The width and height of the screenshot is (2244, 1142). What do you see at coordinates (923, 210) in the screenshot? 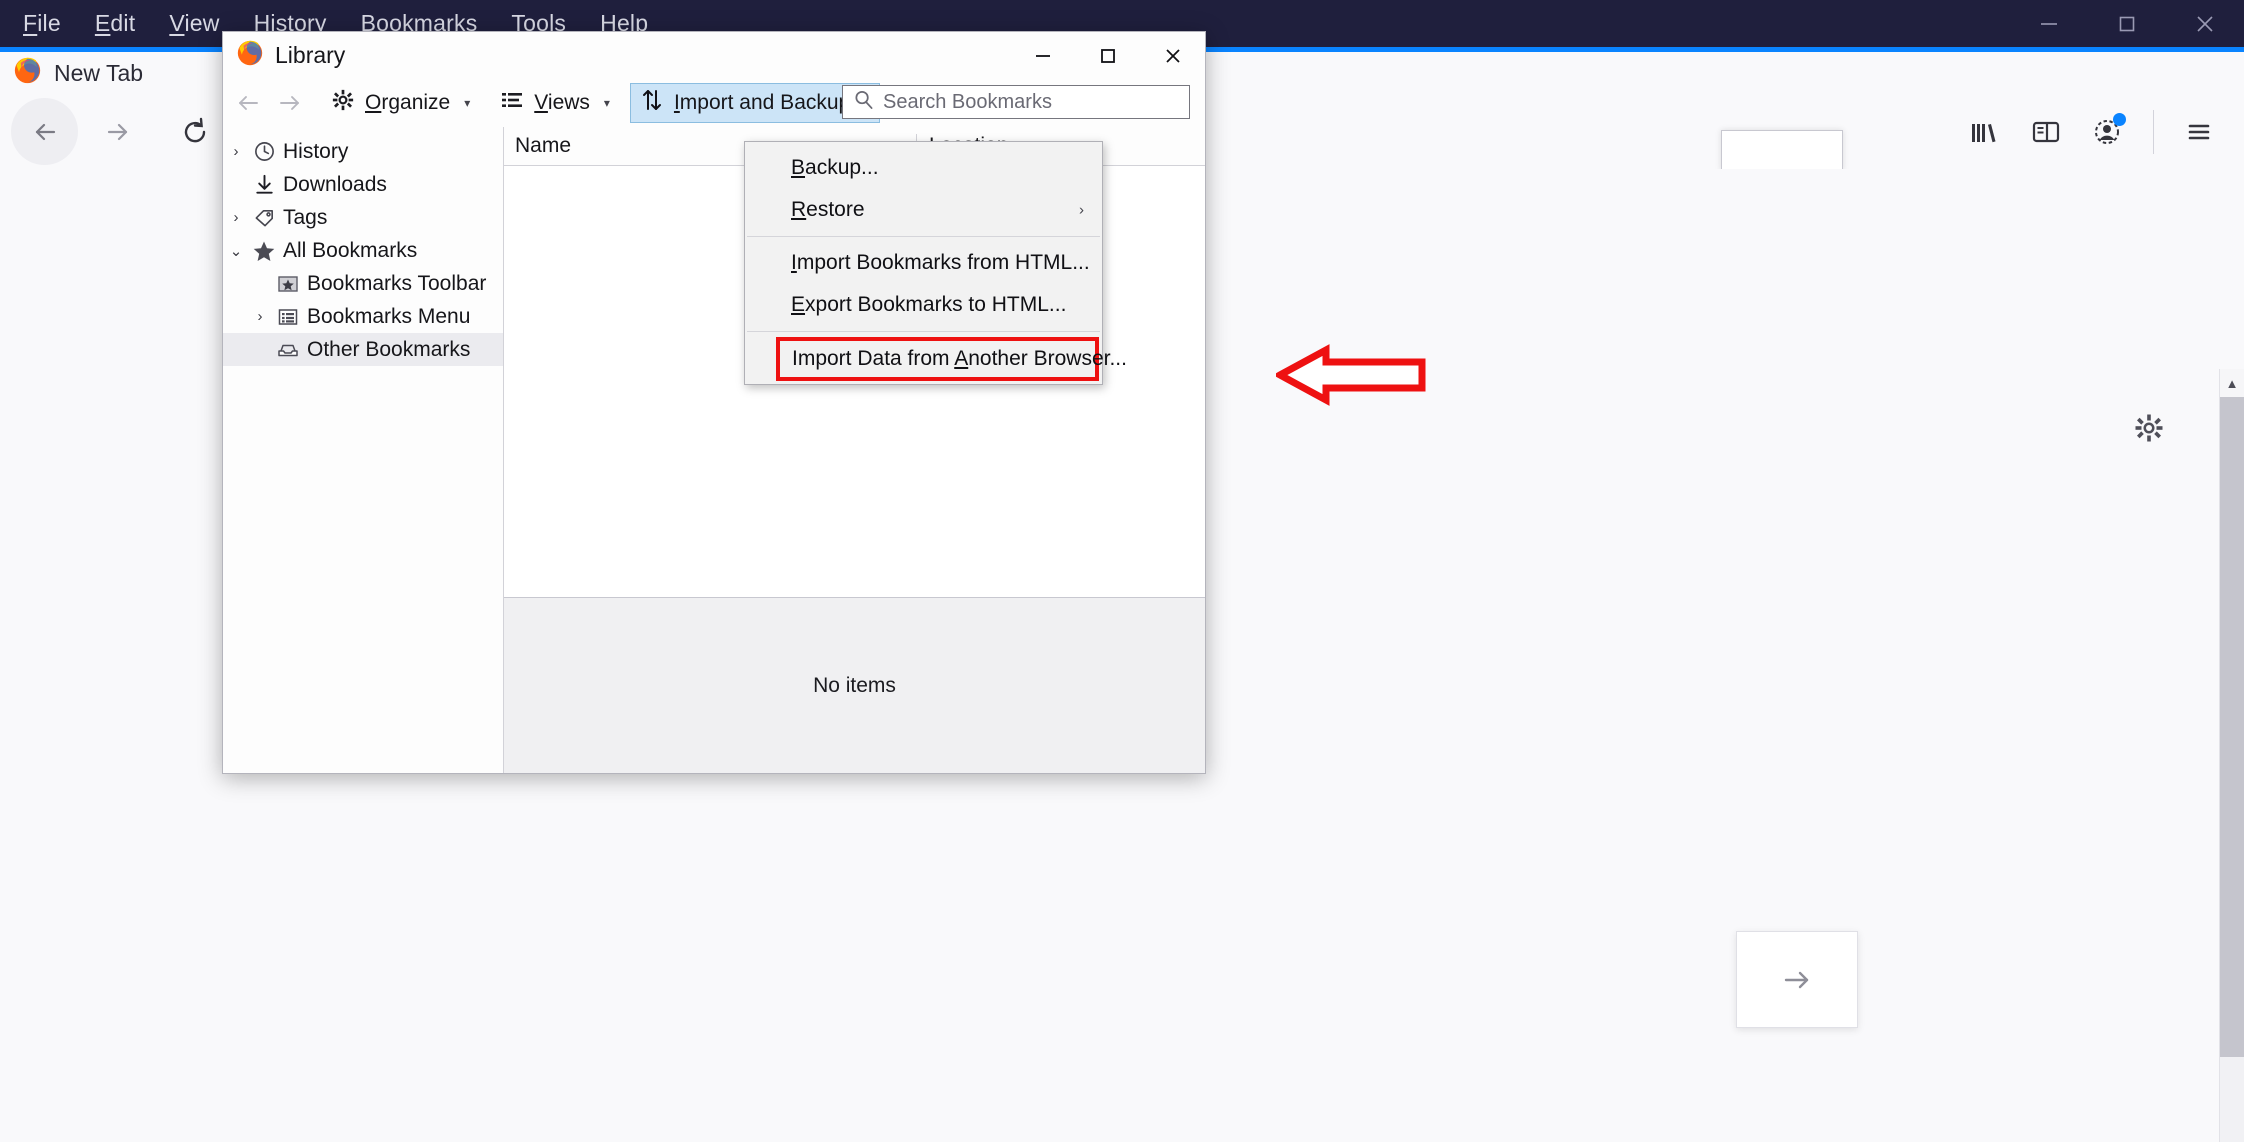
I see `menu-item-restore: Restore ›` at bounding box center [923, 210].